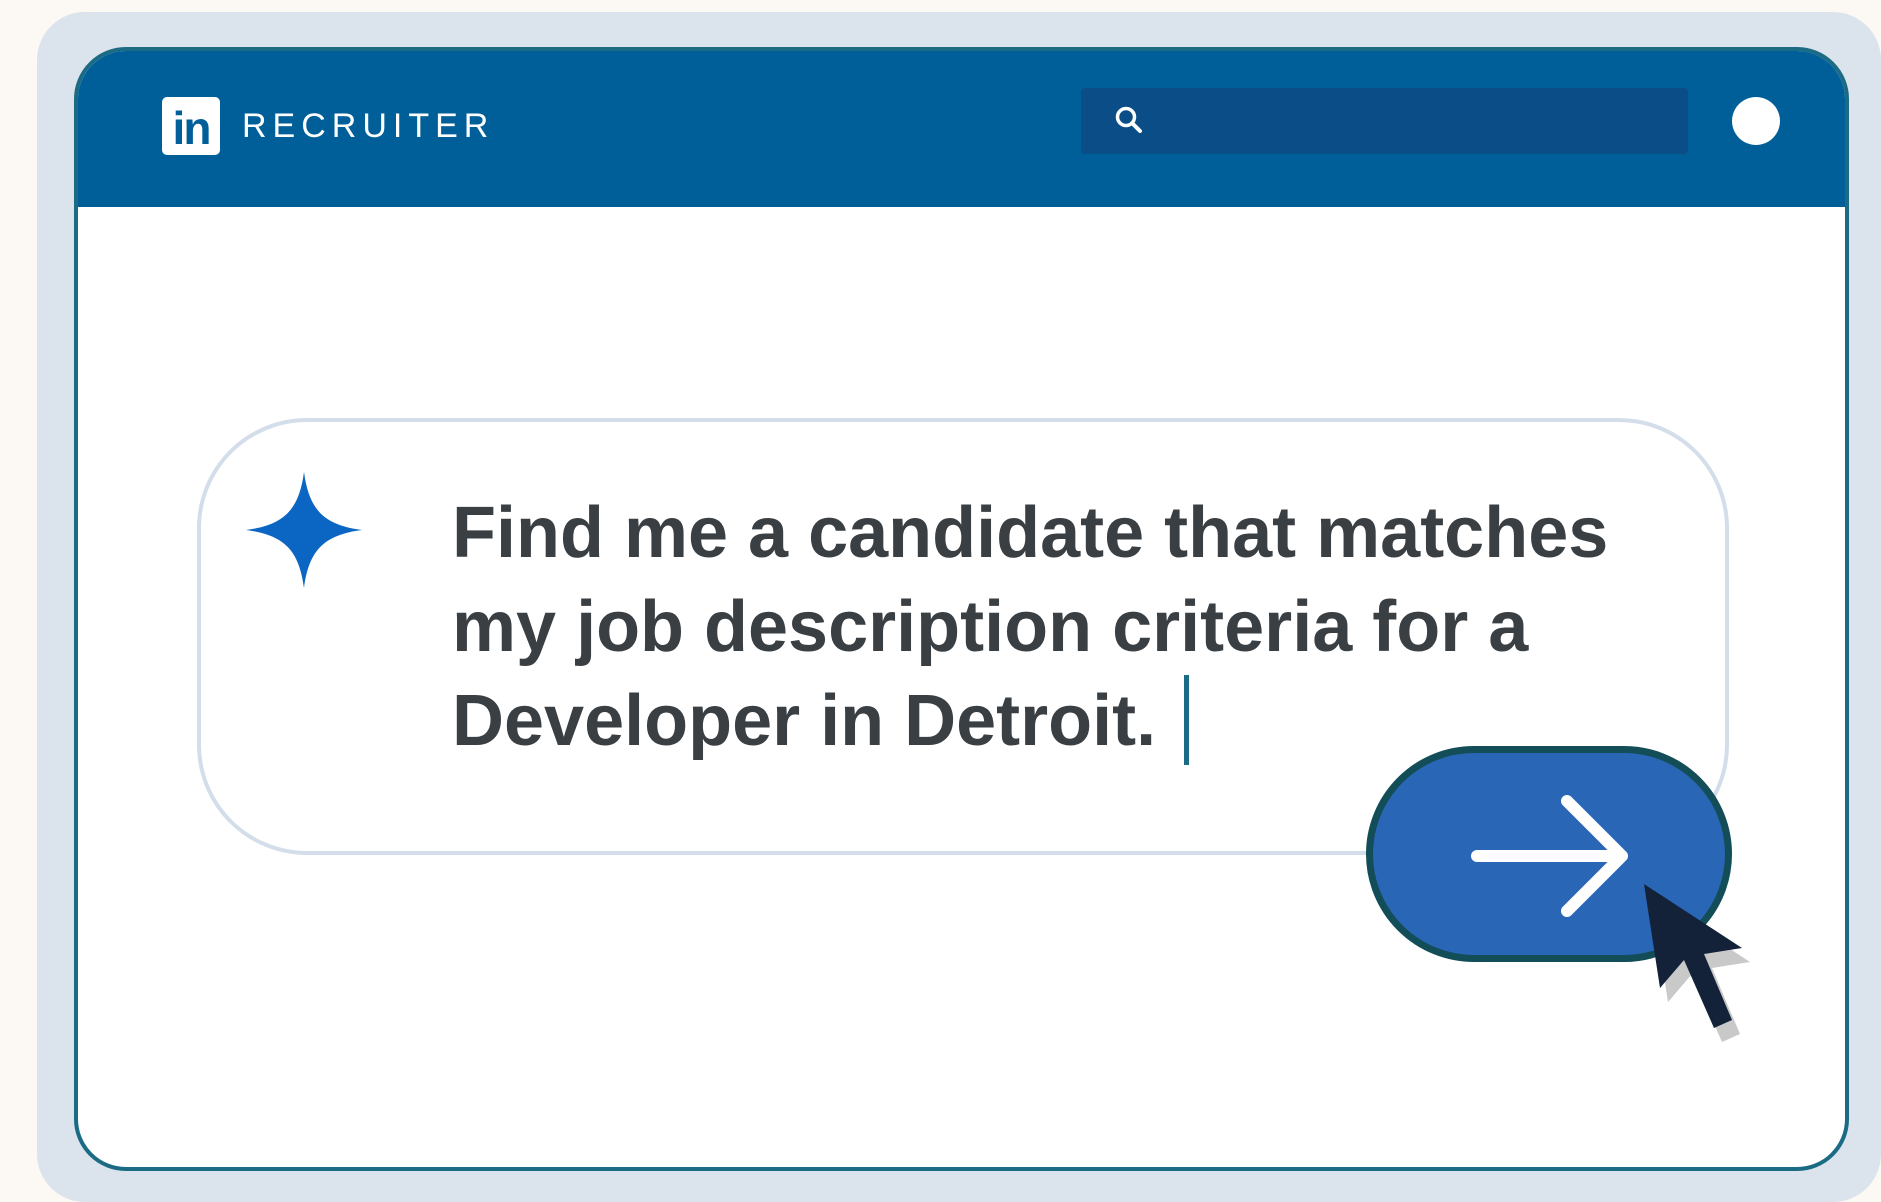 The image size is (1881, 1202). I want to click on mouse-cursor-icon, so click(1697, 963).